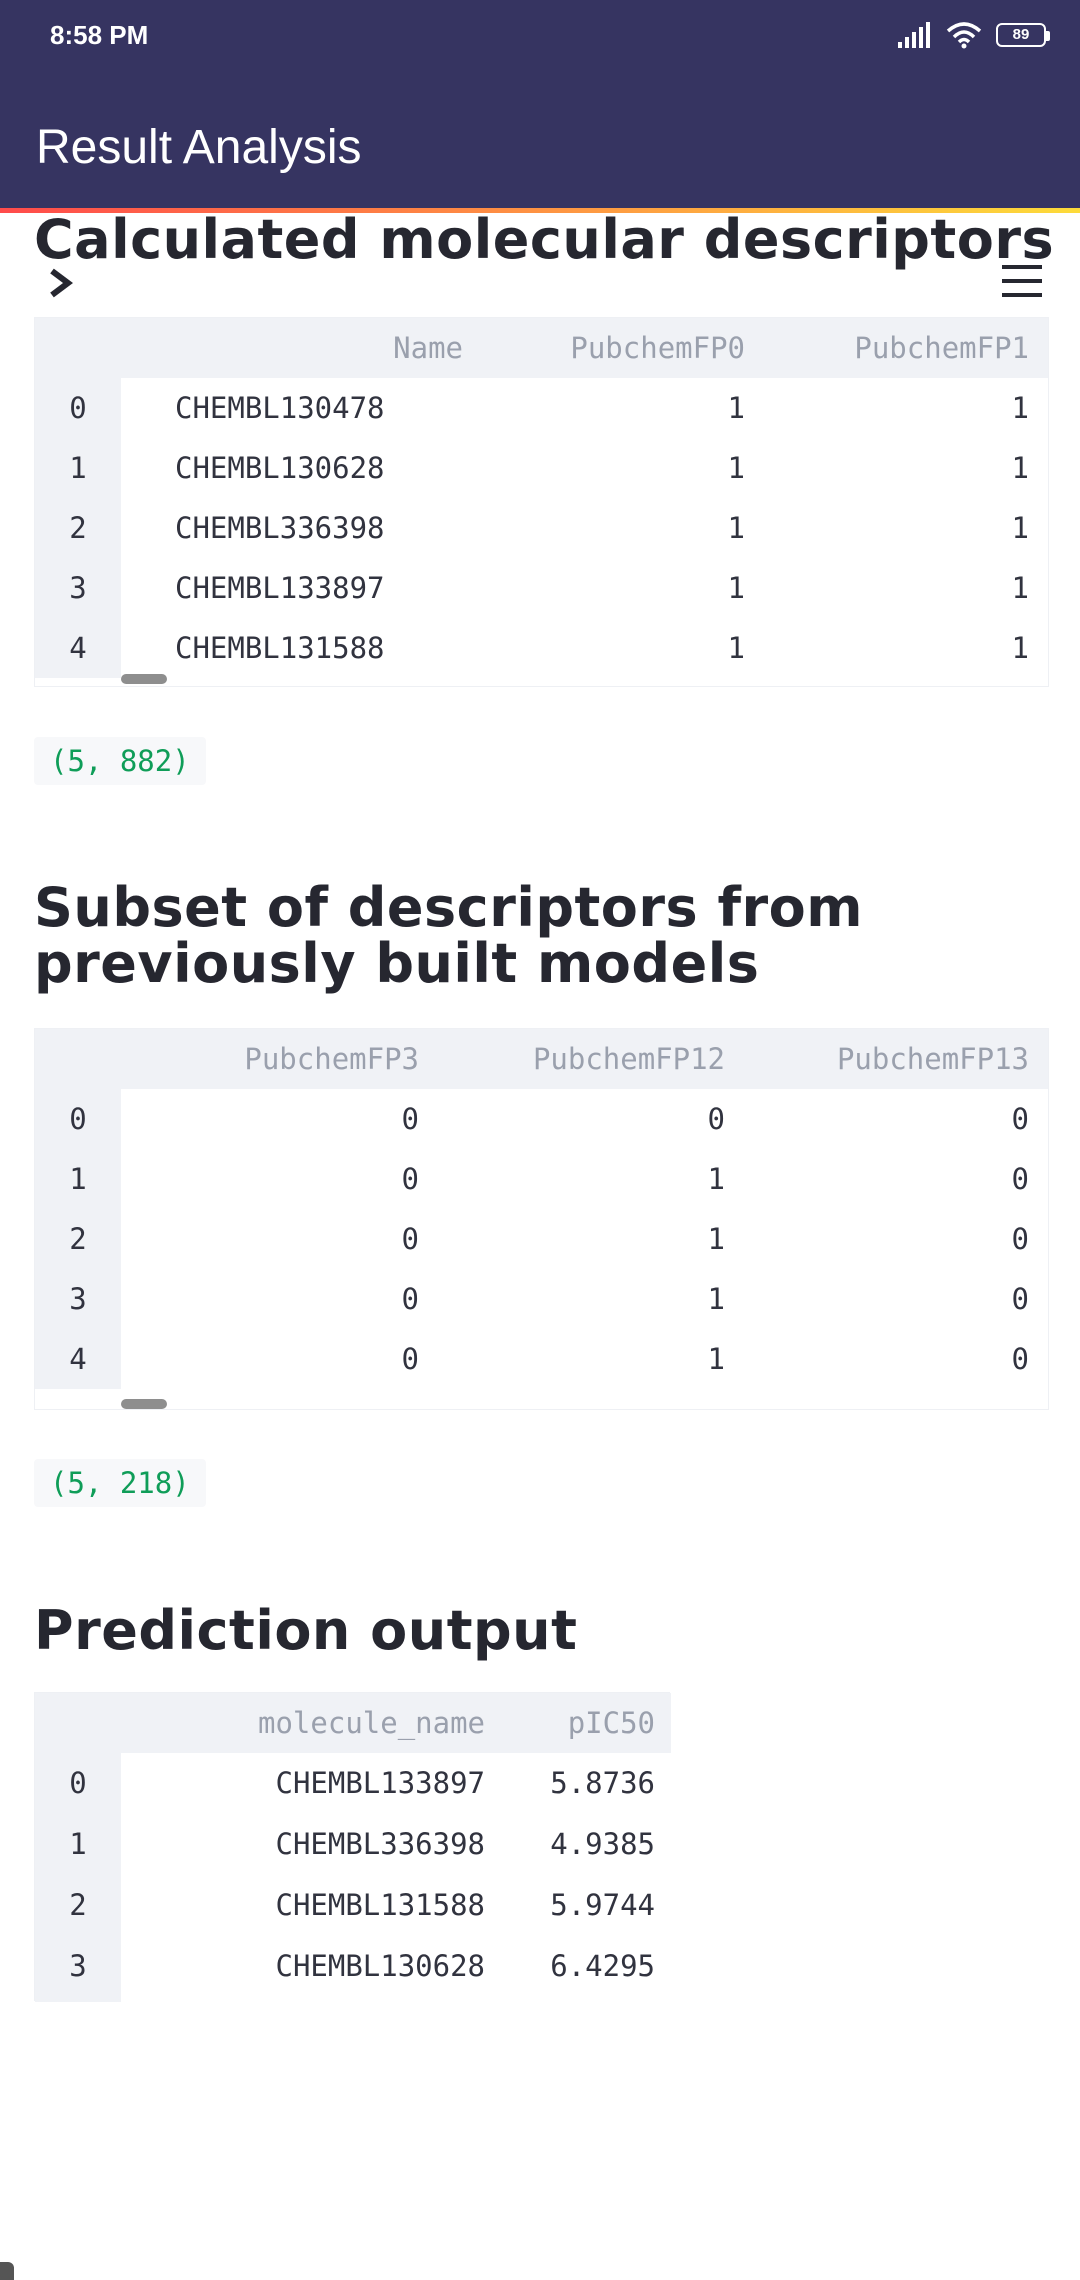 The height and width of the screenshot is (2280, 1080). Describe the element at coordinates (306, 1630) in the screenshot. I see `prediction-output-heading: Prediction output` at that location.